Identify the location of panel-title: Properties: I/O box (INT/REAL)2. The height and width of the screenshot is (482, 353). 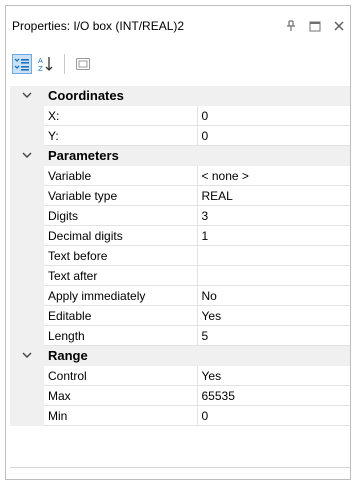
(98, 26).